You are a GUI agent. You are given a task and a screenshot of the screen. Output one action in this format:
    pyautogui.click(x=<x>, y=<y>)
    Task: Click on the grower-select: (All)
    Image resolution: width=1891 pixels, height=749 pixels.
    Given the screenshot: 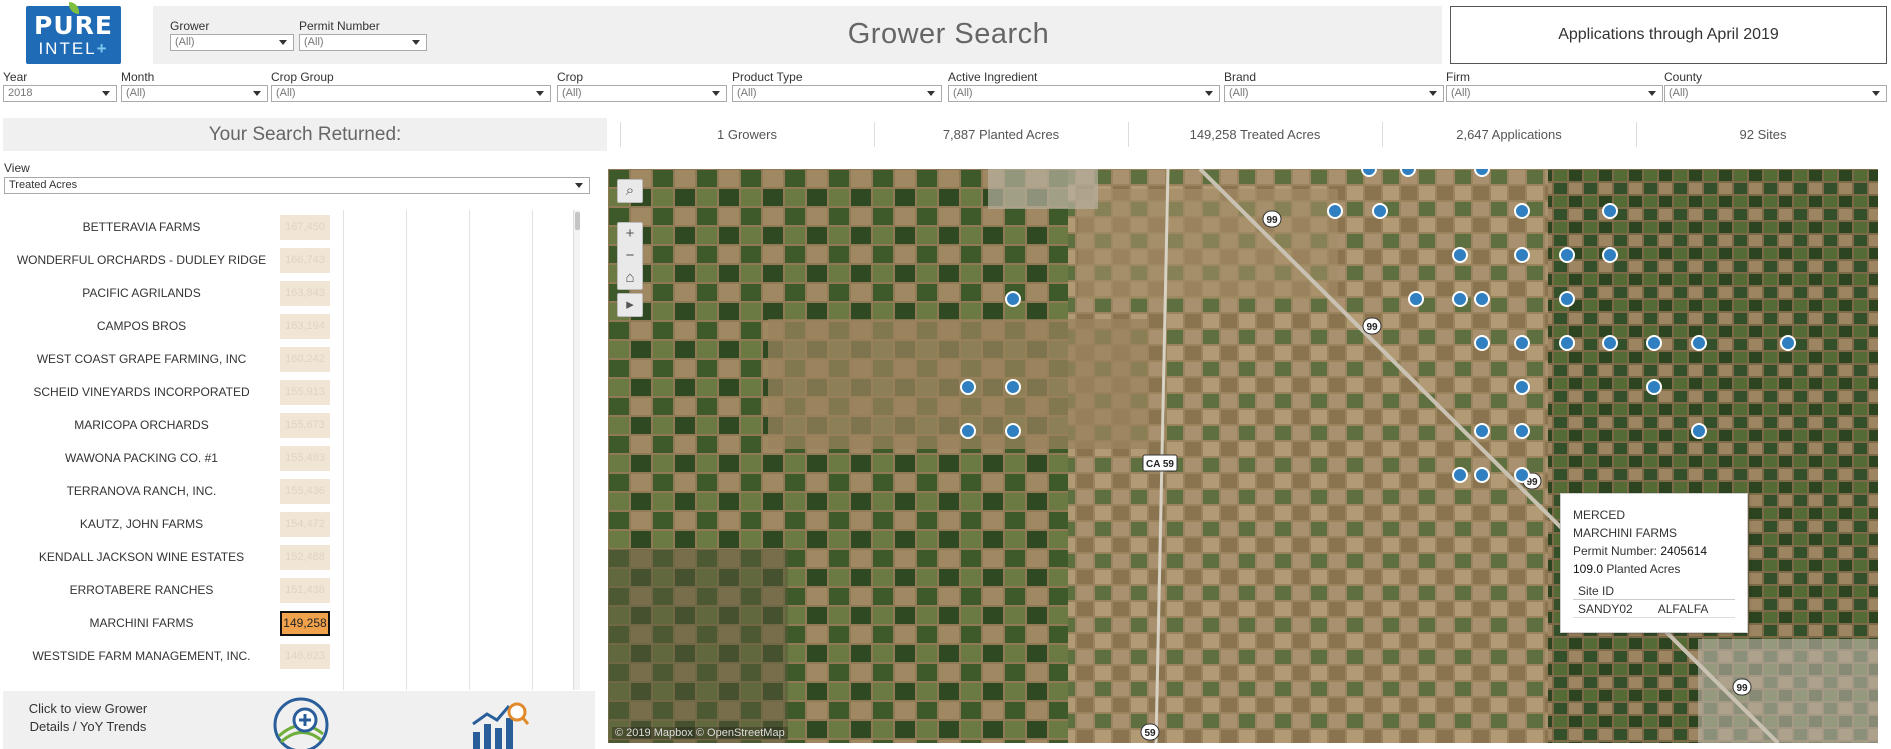 What is the action you would take?
    pyautogui.click(x=232, y=42)
    